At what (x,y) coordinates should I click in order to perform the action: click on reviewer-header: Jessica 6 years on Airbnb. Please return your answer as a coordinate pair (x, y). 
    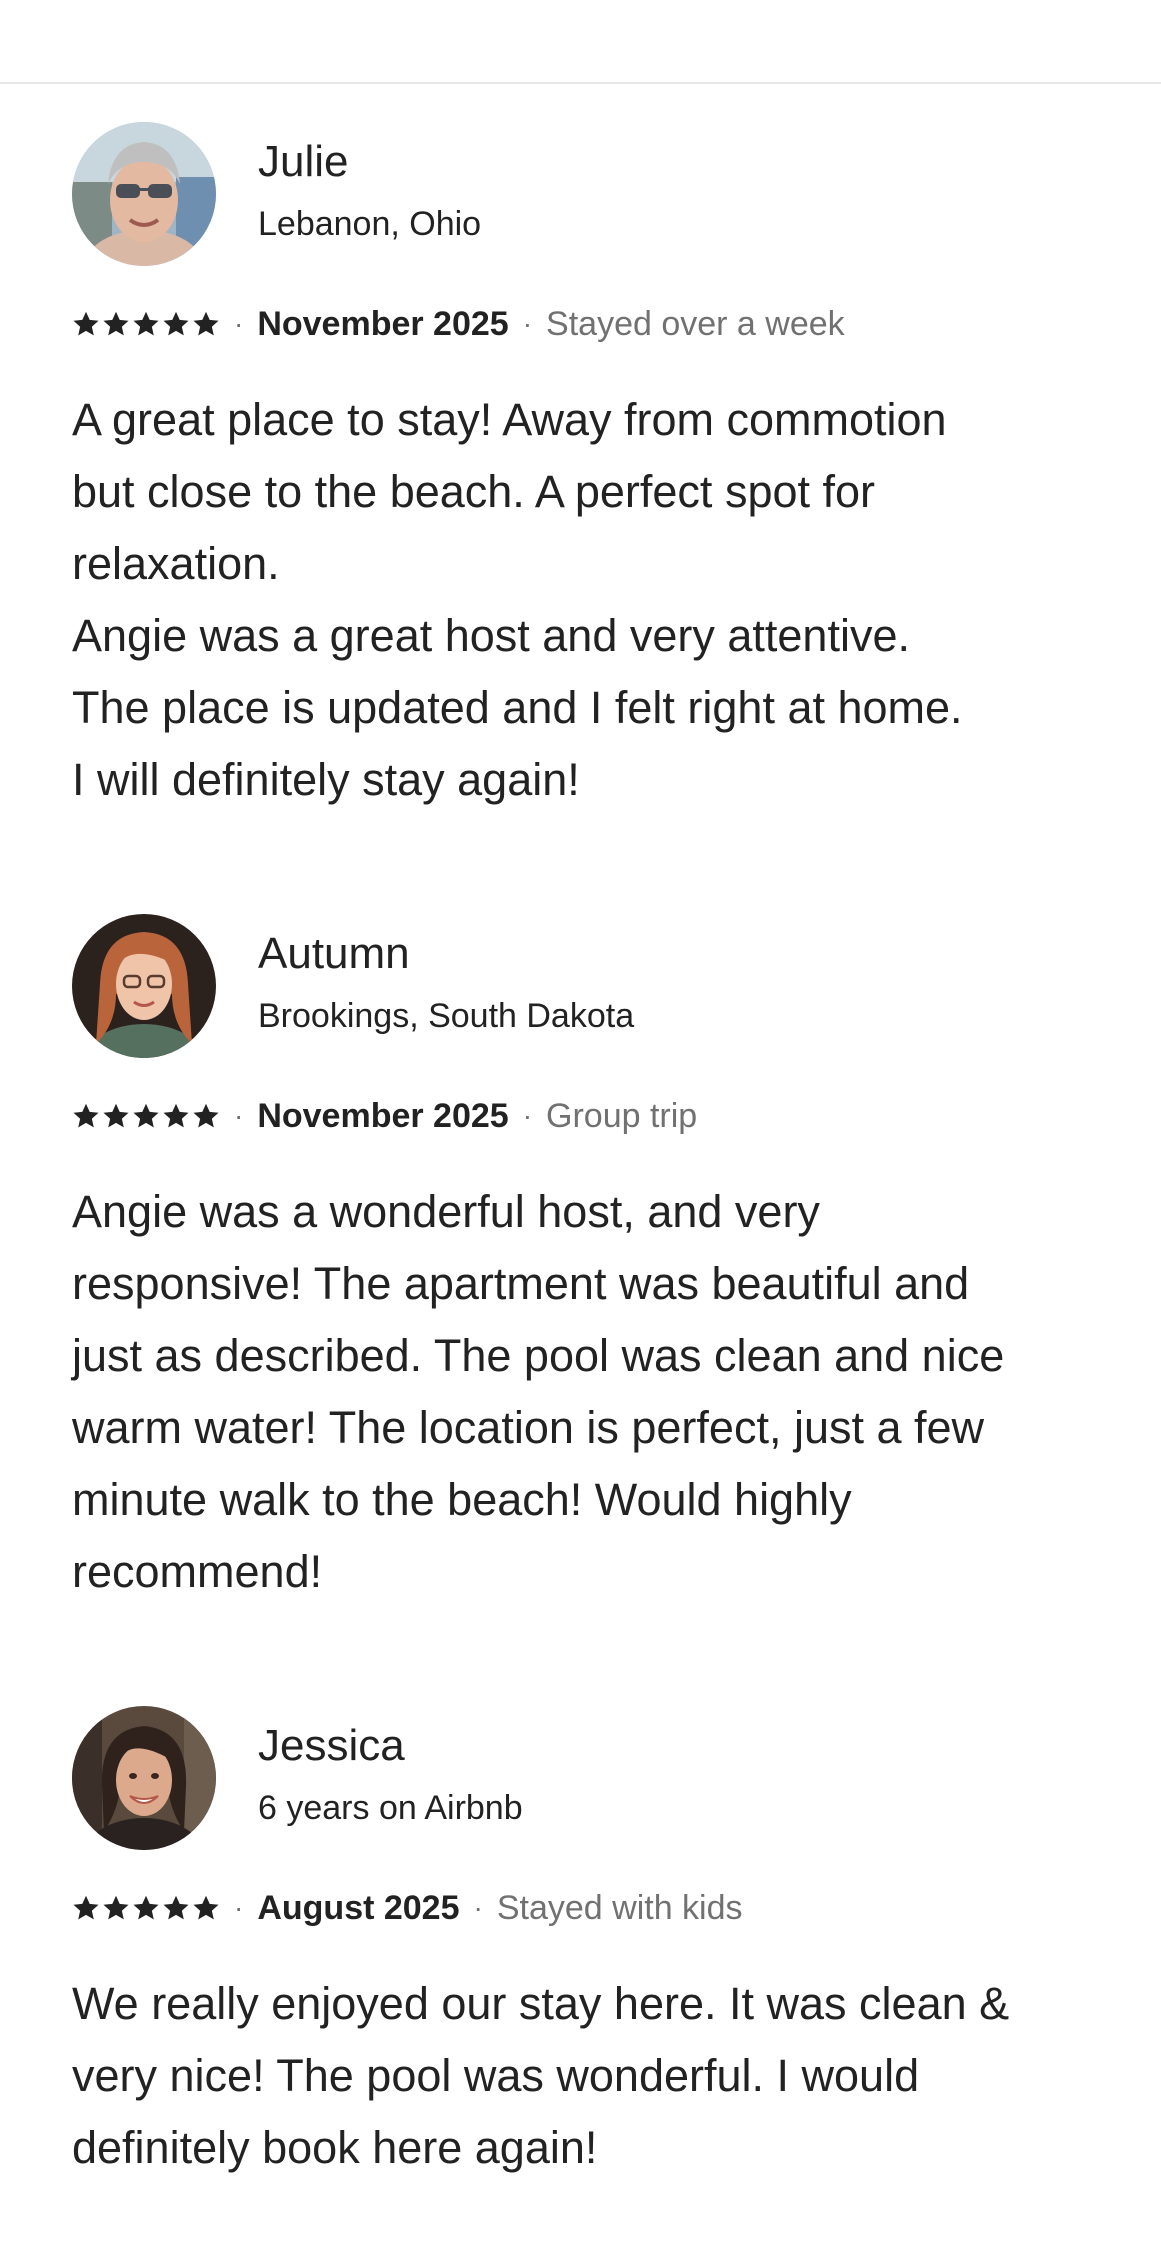
    Looking at the image, I should click on (587, 1781).